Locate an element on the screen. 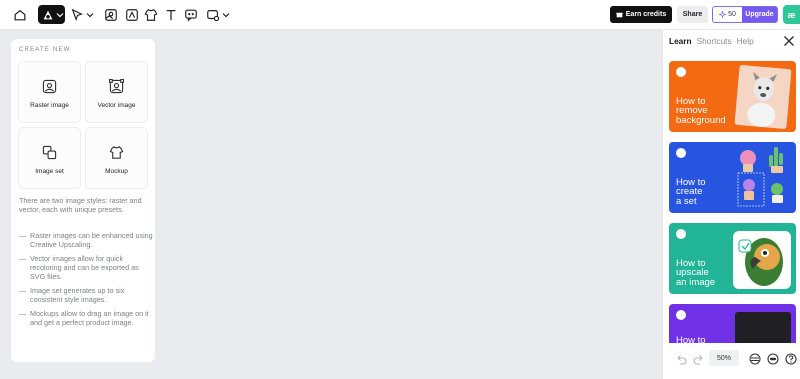 This screenshot has width=800, height=379. mockup-tile: Mockup is located at coordinates (116, 158).